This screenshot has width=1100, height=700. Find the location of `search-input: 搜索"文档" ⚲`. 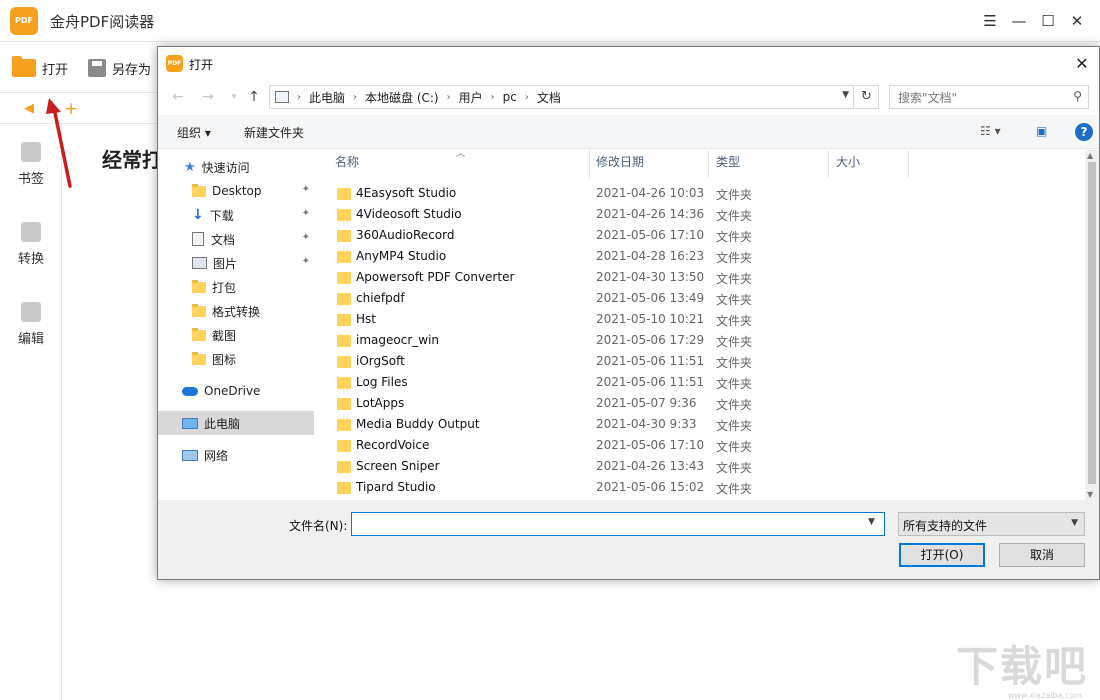

search-input: 搜索"文档" ⚲ is located at coordinates (989, 97).